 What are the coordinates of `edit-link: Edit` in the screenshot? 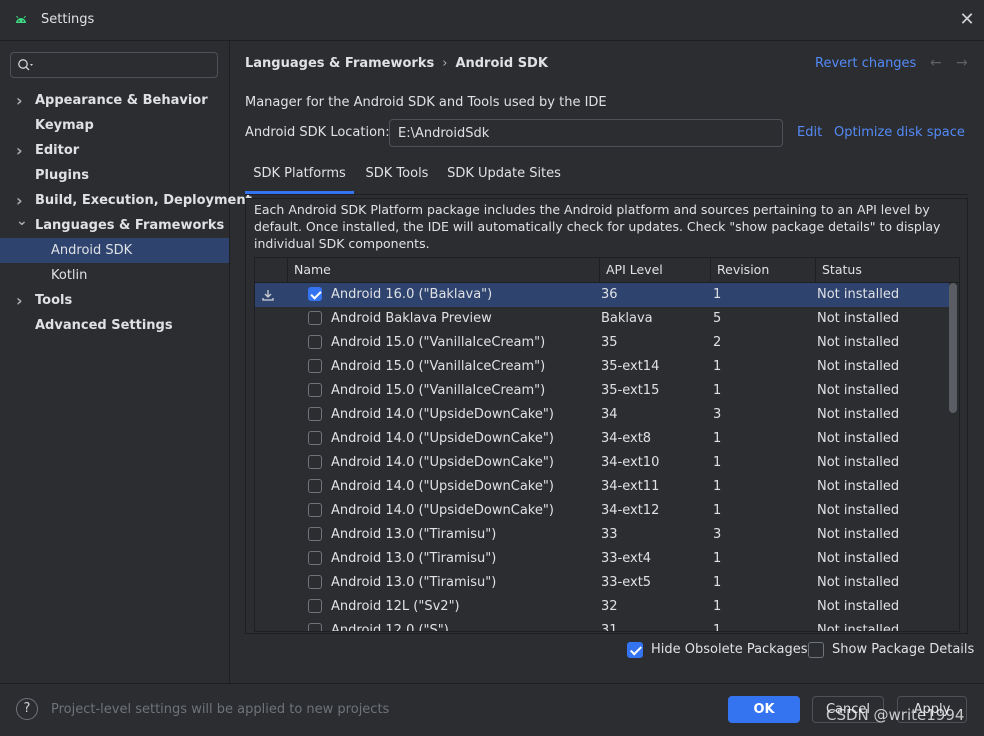 It's located at (809, 132).